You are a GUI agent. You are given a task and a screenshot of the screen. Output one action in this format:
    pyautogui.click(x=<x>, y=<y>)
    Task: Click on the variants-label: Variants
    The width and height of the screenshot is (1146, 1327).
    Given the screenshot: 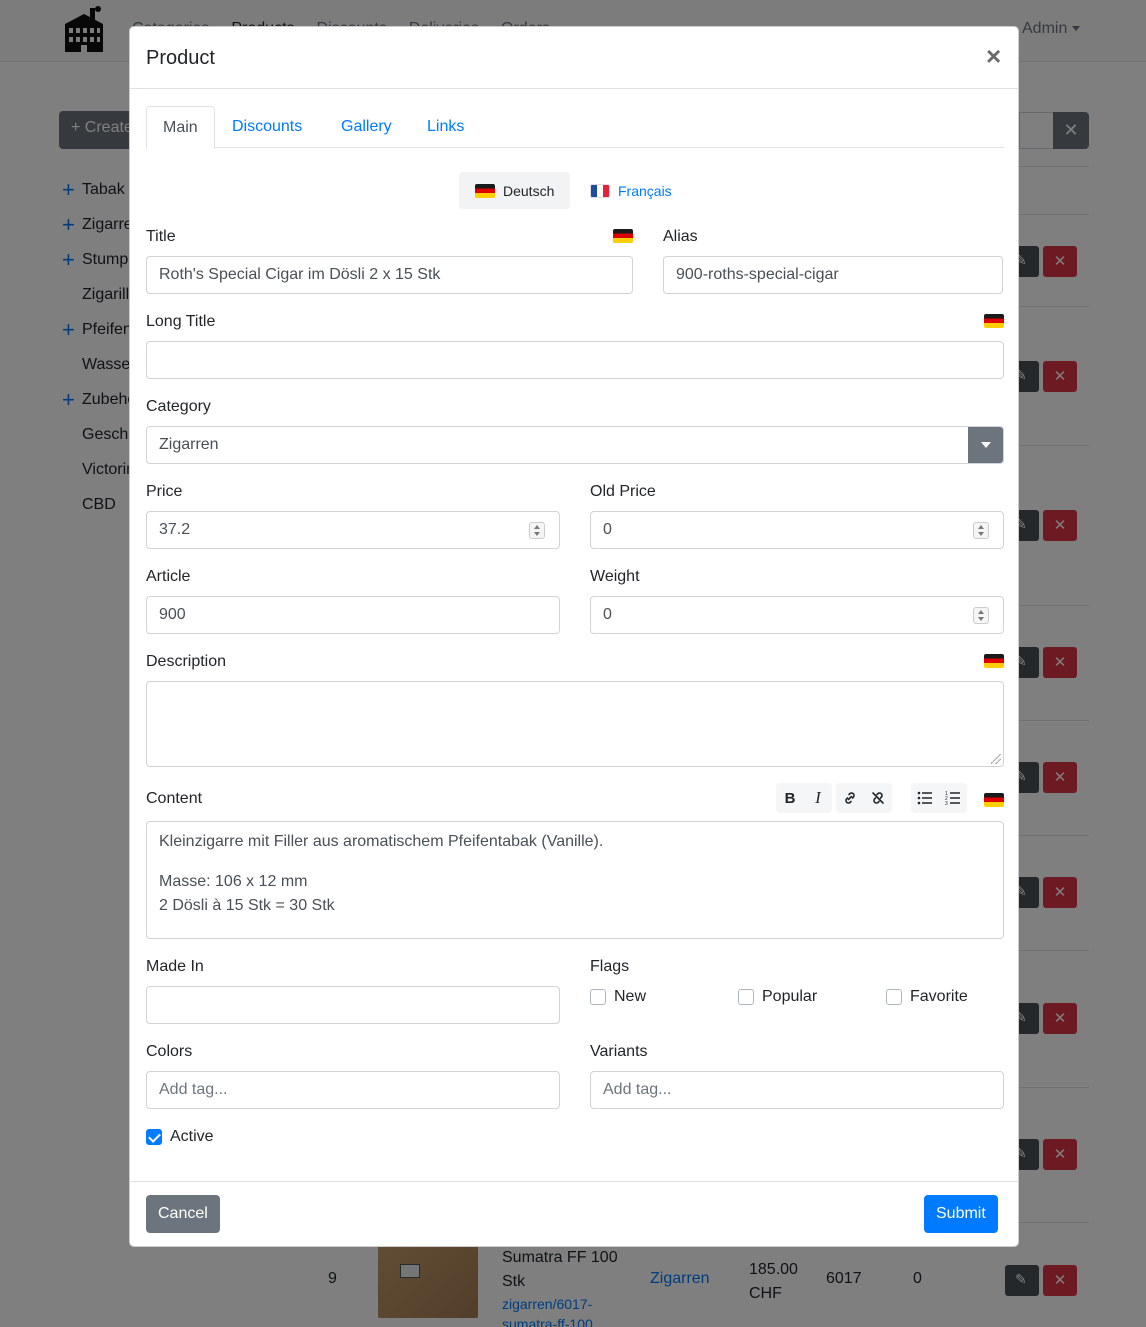 What is the action you would take?
    pyautogui.click(x=619, y=1051)
    